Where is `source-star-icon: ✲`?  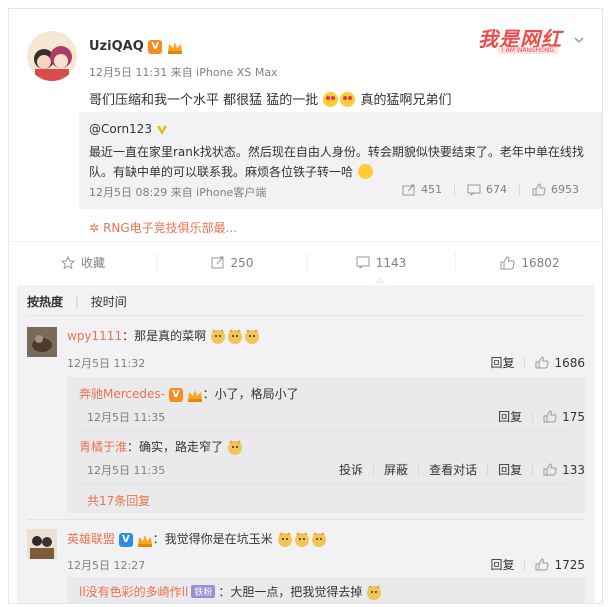
source-star-icon: ✲ is located at coordinates (94, 228).